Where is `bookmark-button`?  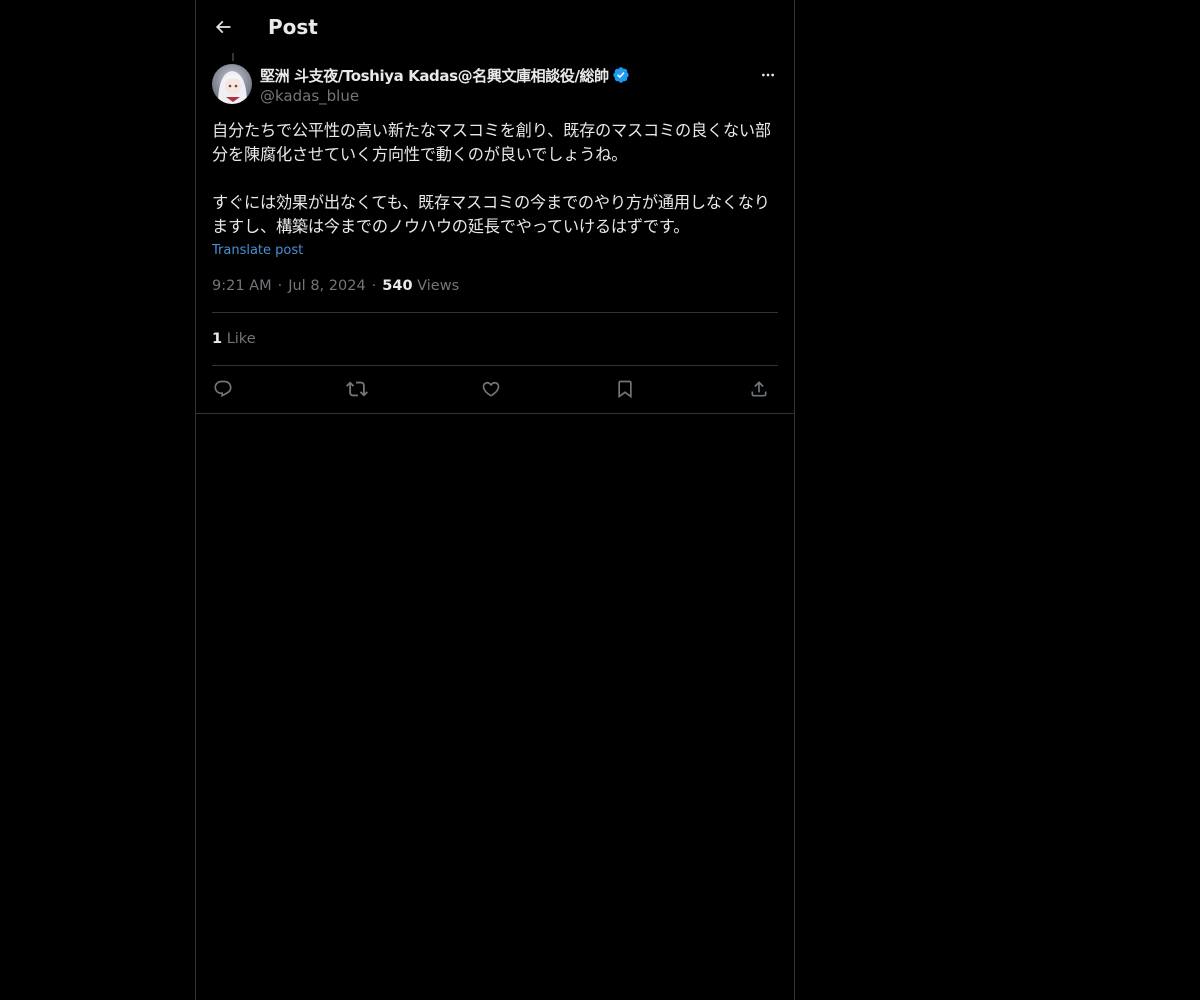
bookmark-button is located at coordinates (625, 389).